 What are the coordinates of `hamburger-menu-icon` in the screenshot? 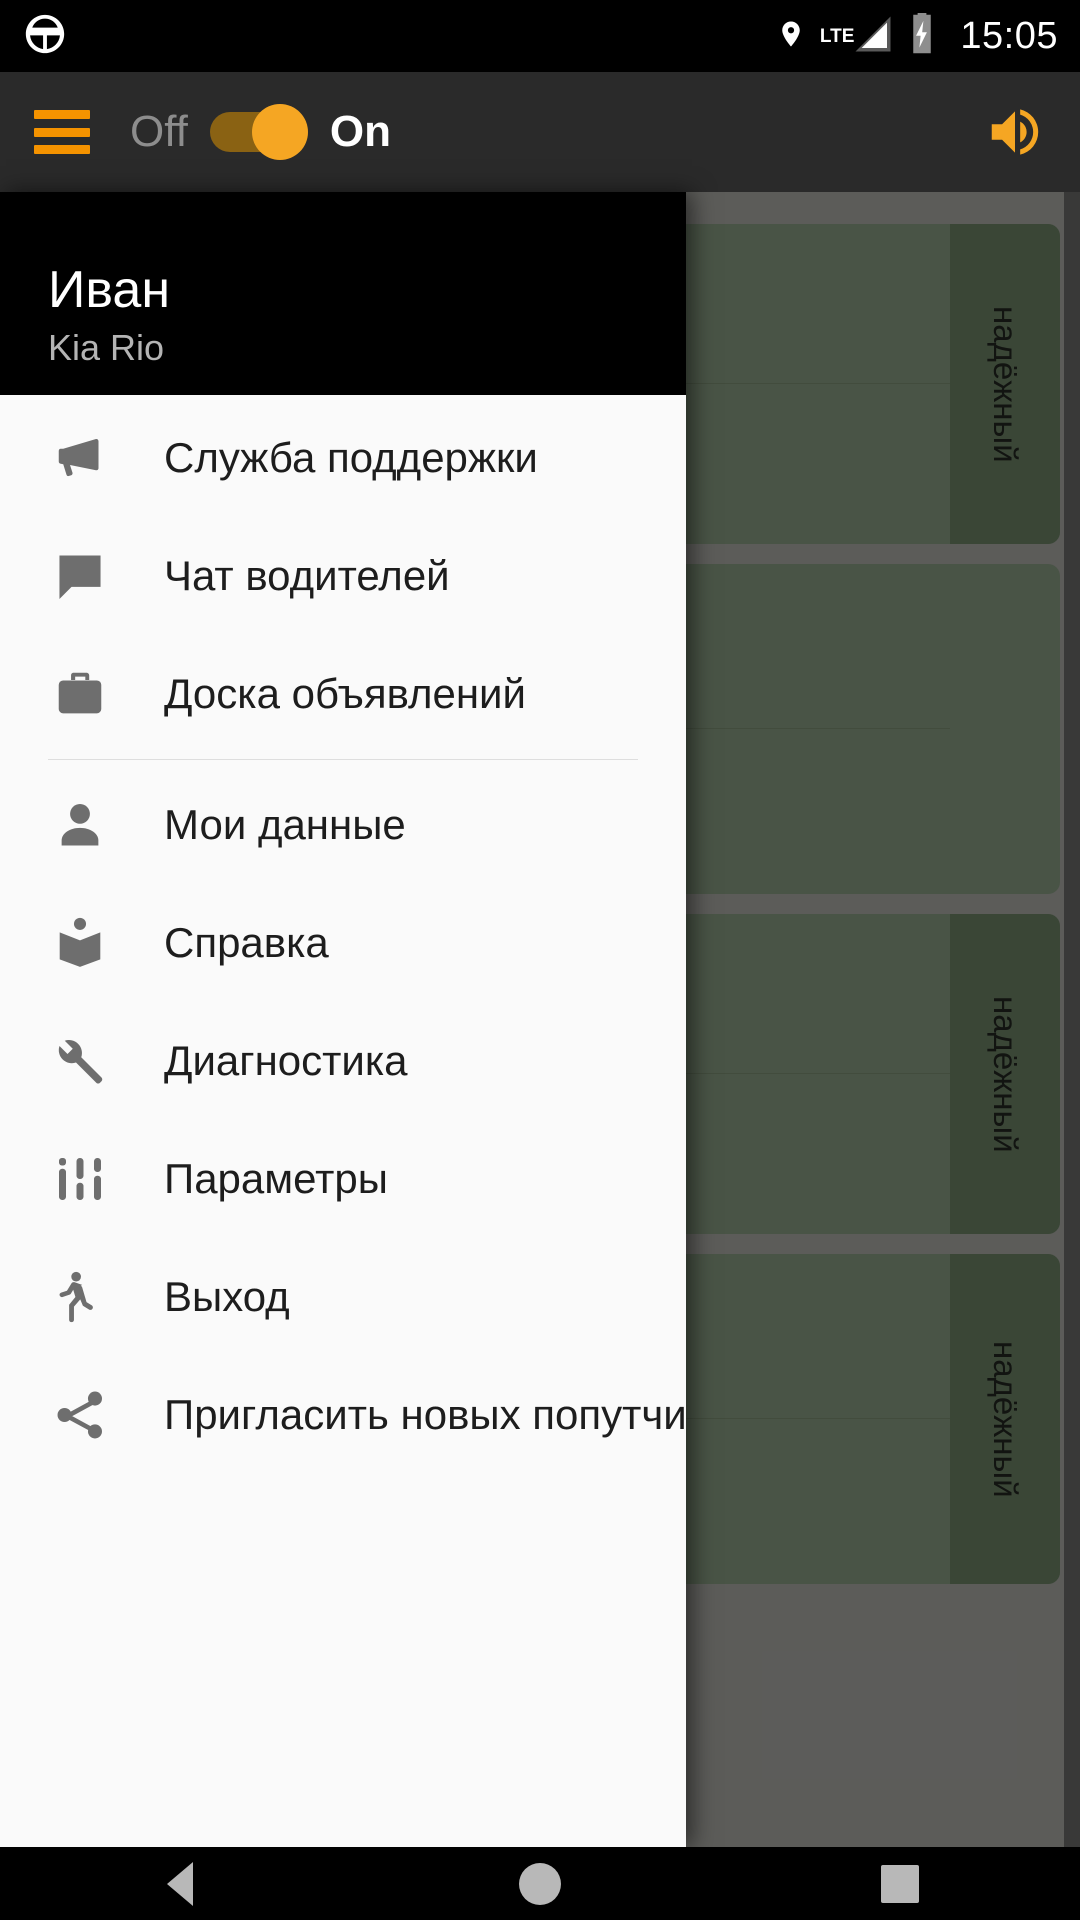 It's located at (62, 132).